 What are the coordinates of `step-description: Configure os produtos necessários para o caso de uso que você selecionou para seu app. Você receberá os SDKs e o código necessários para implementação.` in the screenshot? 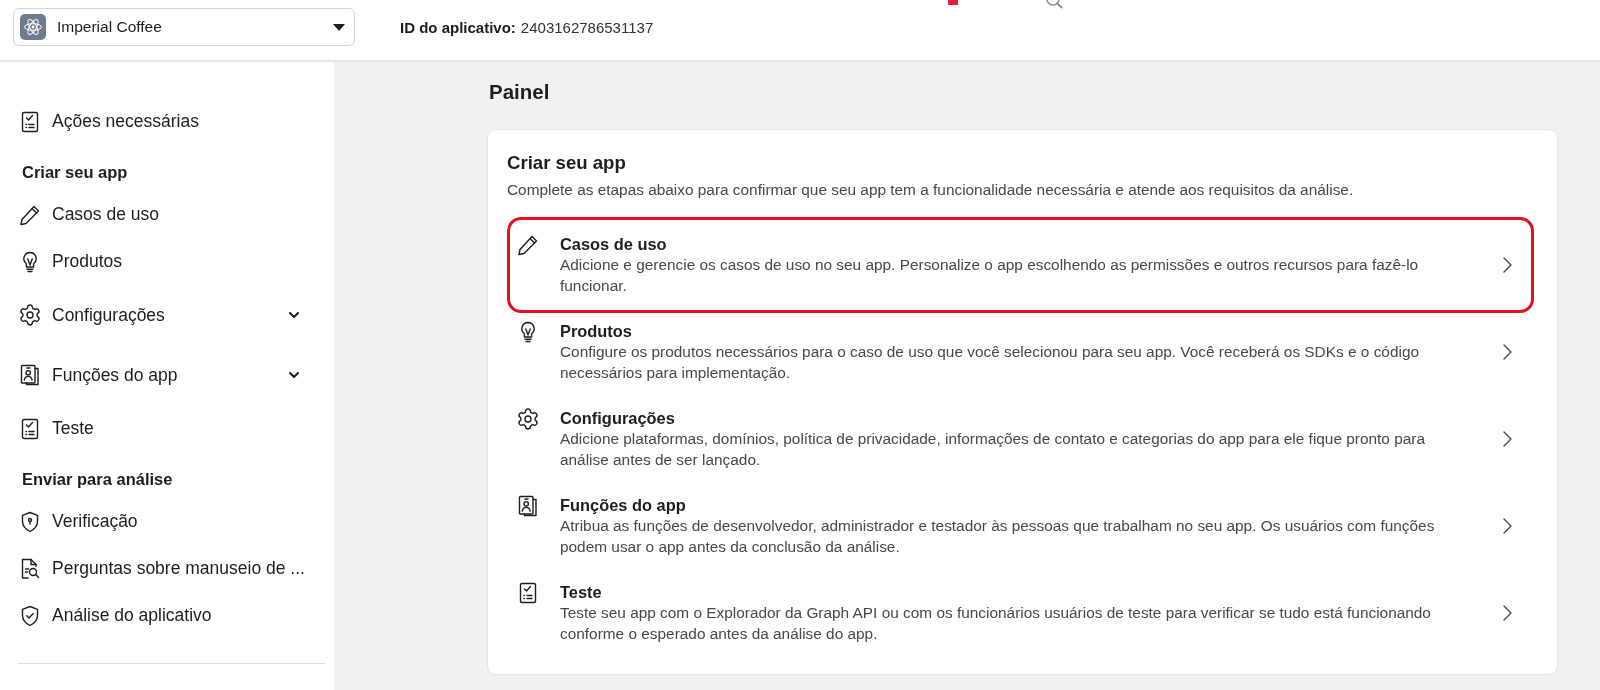 It's located at (990, 362).